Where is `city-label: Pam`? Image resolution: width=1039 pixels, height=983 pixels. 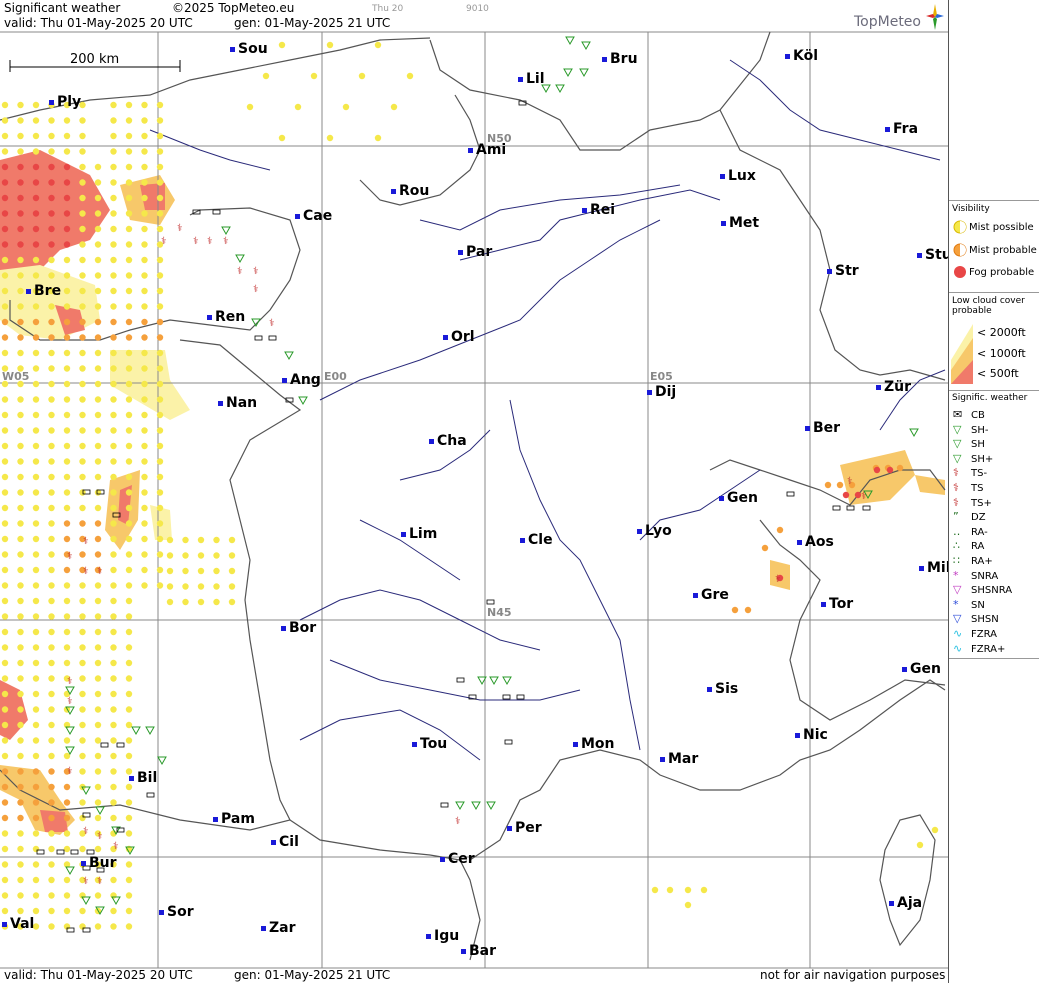 city-label: Pam is located at coordinates (234, 819).